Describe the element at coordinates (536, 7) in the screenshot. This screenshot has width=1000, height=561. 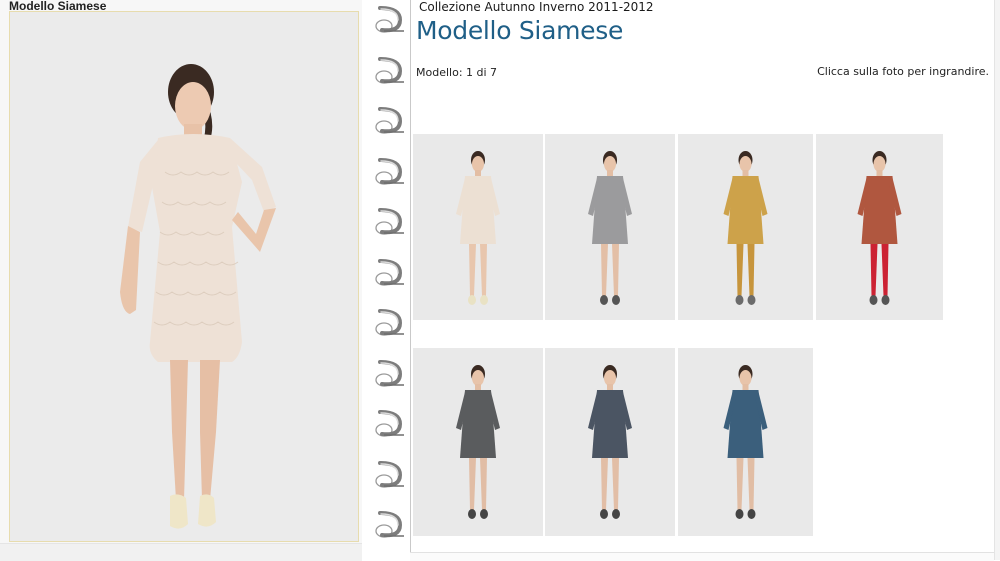
I see `collection-label: Collezione Autunno Inverno 2011-2012` at that location.